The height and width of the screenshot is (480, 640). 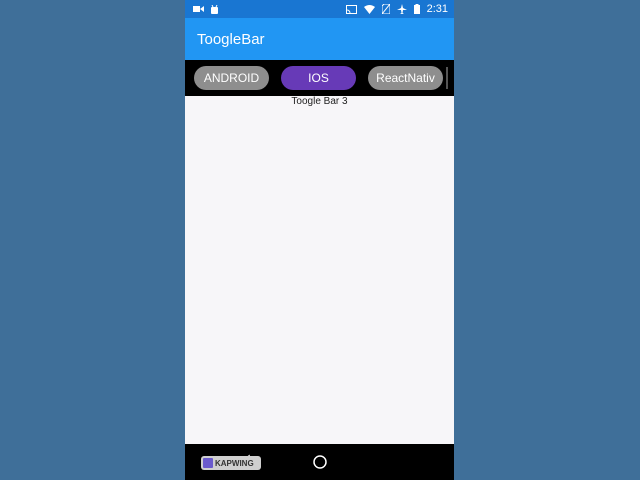 I want to click on toggle-reactnative: ReactNativ, so click(x=405, y=78).